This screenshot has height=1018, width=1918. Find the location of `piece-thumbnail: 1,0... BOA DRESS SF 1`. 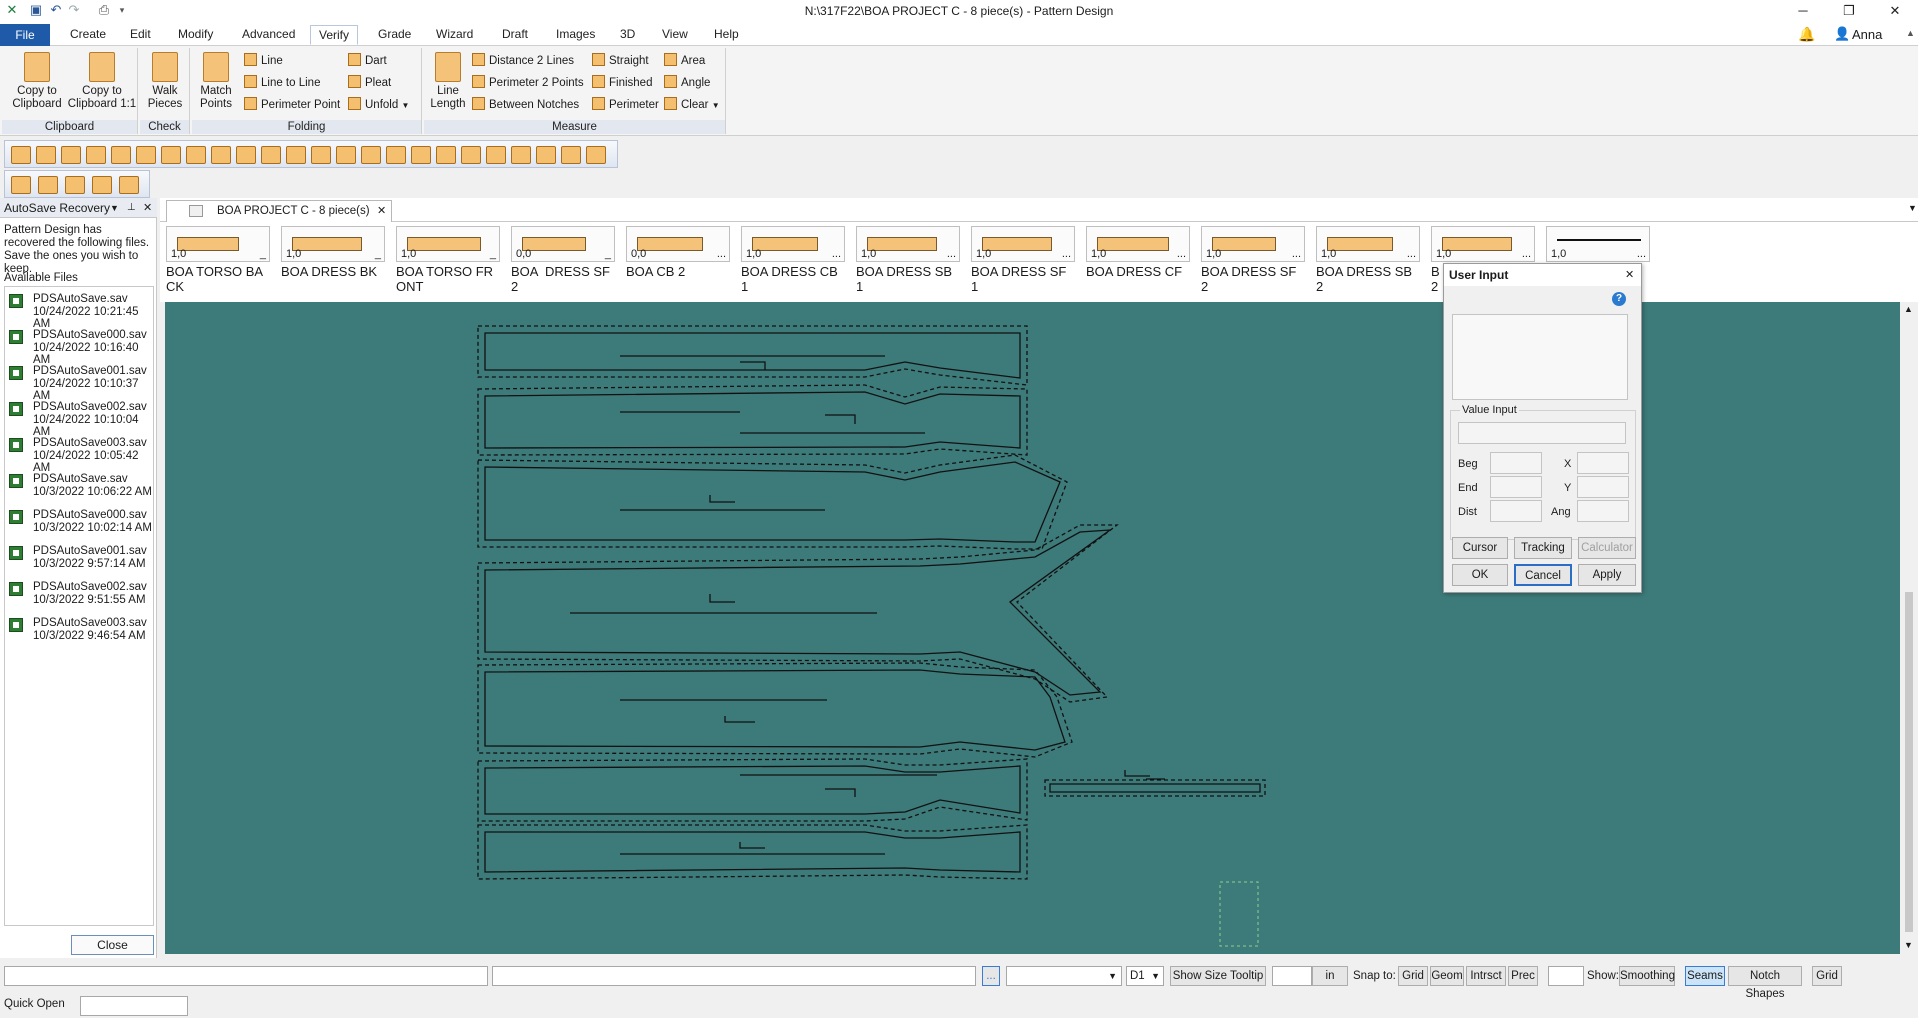

piece-thumbnail: 1,0... BOA DRESS SF 1 is located at coordinates (1023, 260).